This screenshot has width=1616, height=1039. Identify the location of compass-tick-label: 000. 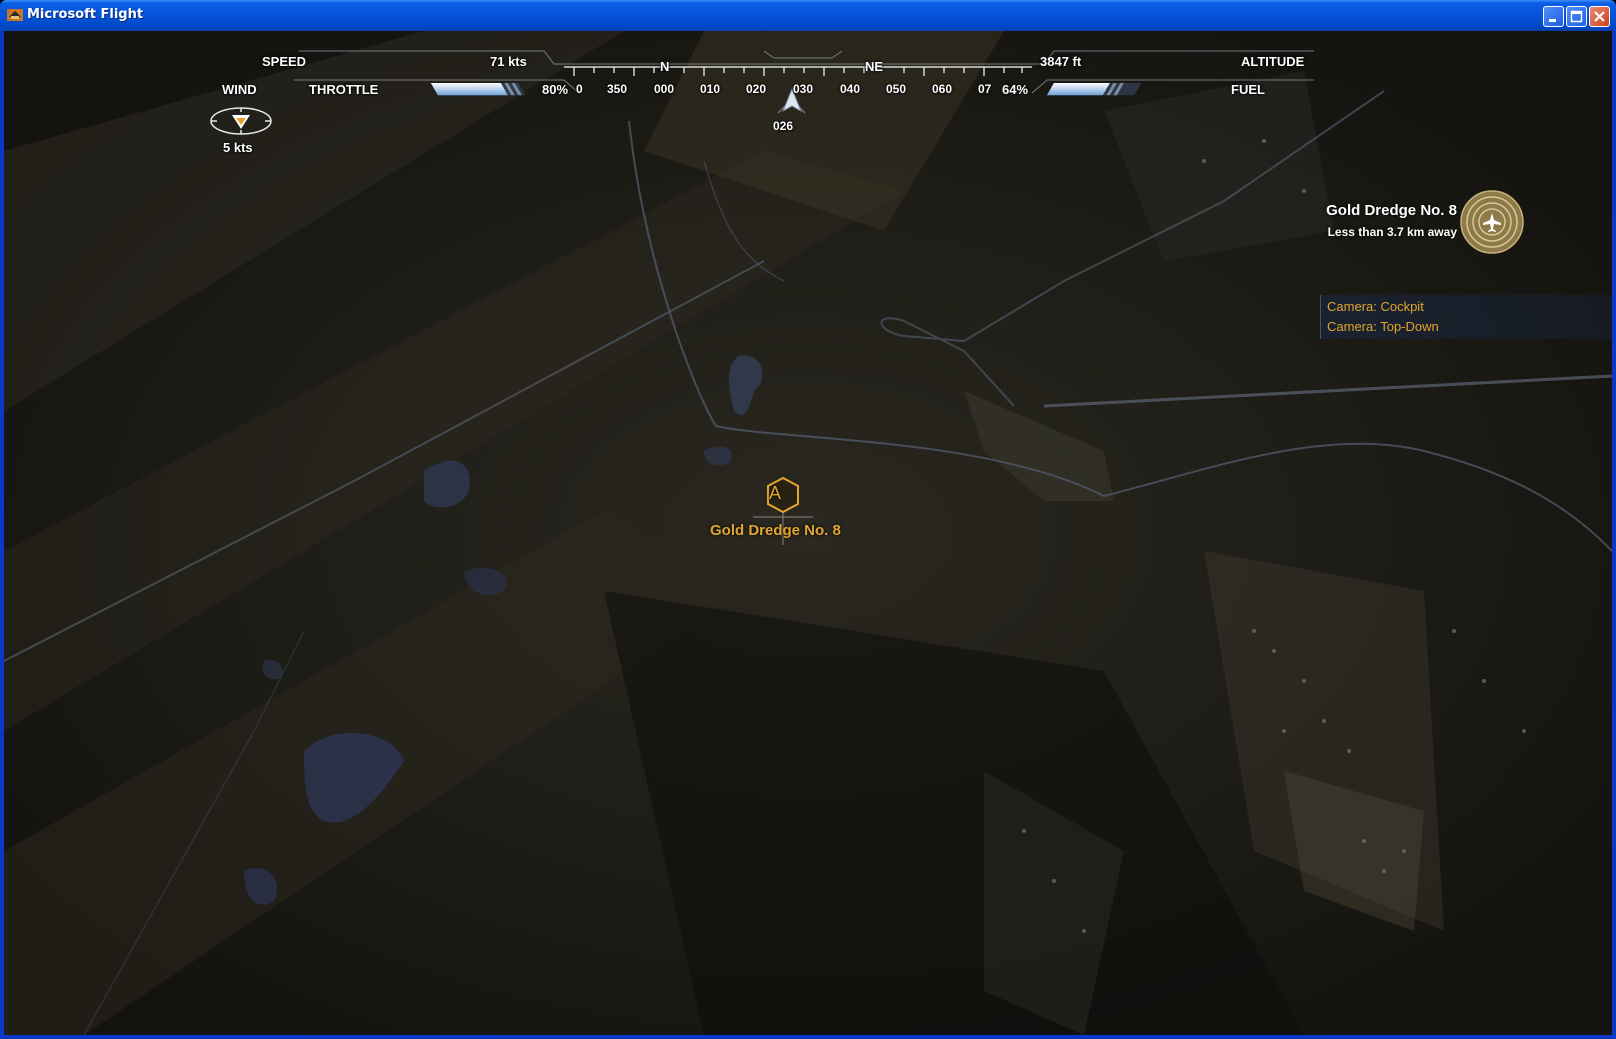
(664, 89).